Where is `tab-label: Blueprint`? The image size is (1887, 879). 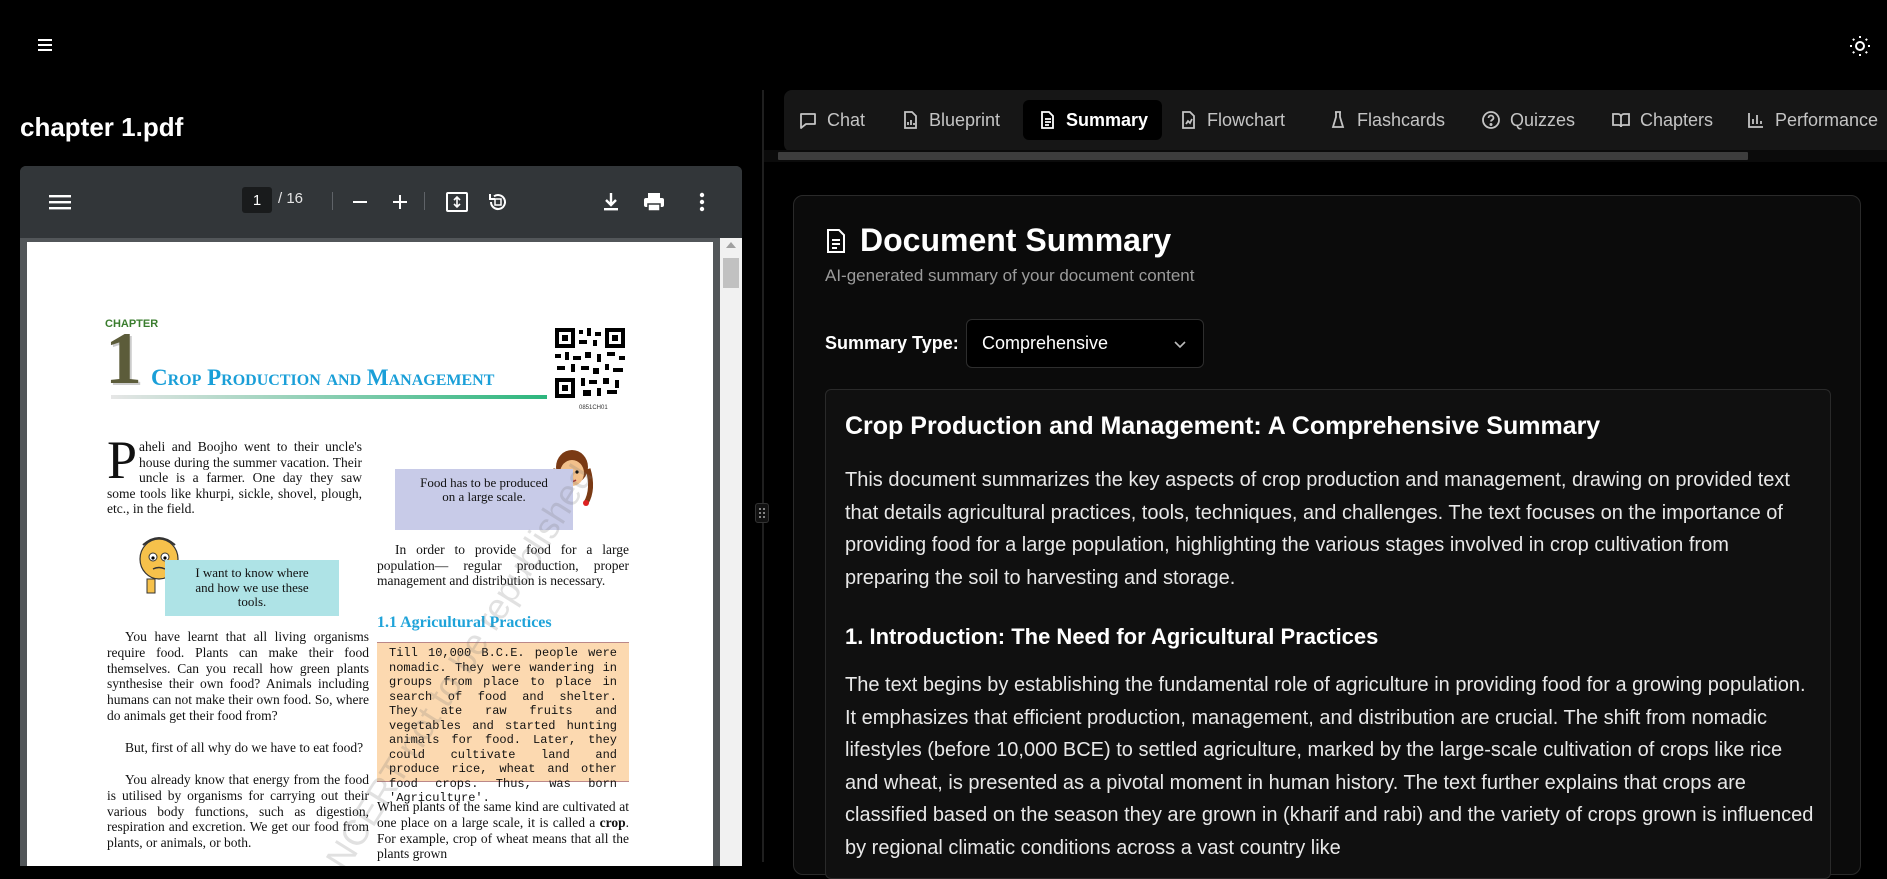
tab-label: Blueprint is located at coordinates (965, 119).